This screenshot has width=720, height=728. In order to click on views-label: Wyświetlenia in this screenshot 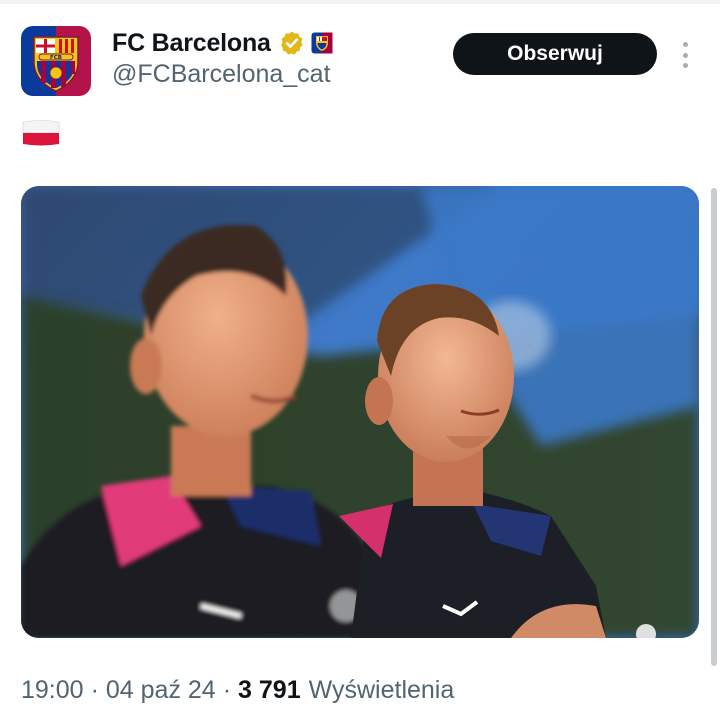, I will do `click(381, 690)`.